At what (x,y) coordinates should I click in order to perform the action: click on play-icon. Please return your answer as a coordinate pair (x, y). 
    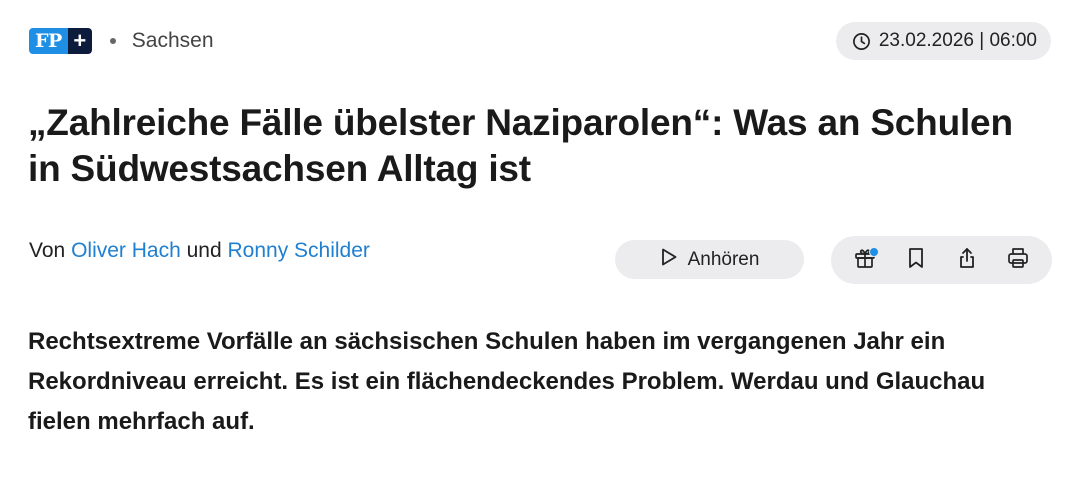
    Looking at the image, I should click on (669, 260).